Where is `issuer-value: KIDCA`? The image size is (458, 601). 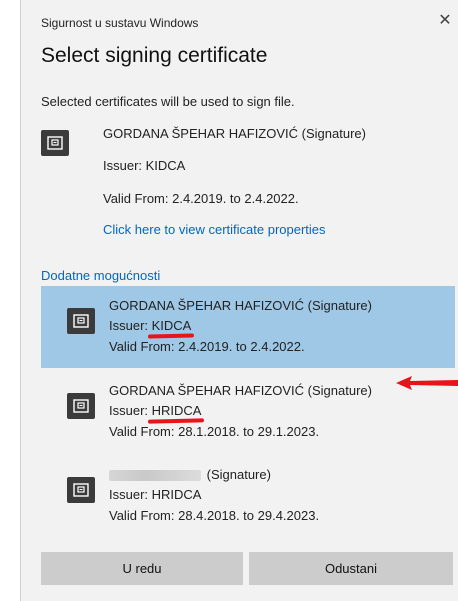
issuer-value: KIDCA is located at coordinates (170, 328).